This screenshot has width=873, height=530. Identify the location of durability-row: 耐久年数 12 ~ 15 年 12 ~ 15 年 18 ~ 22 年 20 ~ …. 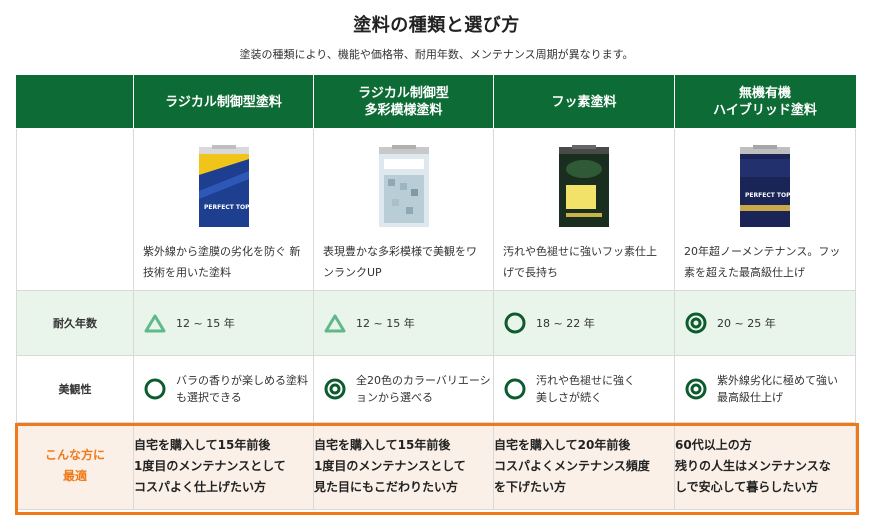
(436, 323).